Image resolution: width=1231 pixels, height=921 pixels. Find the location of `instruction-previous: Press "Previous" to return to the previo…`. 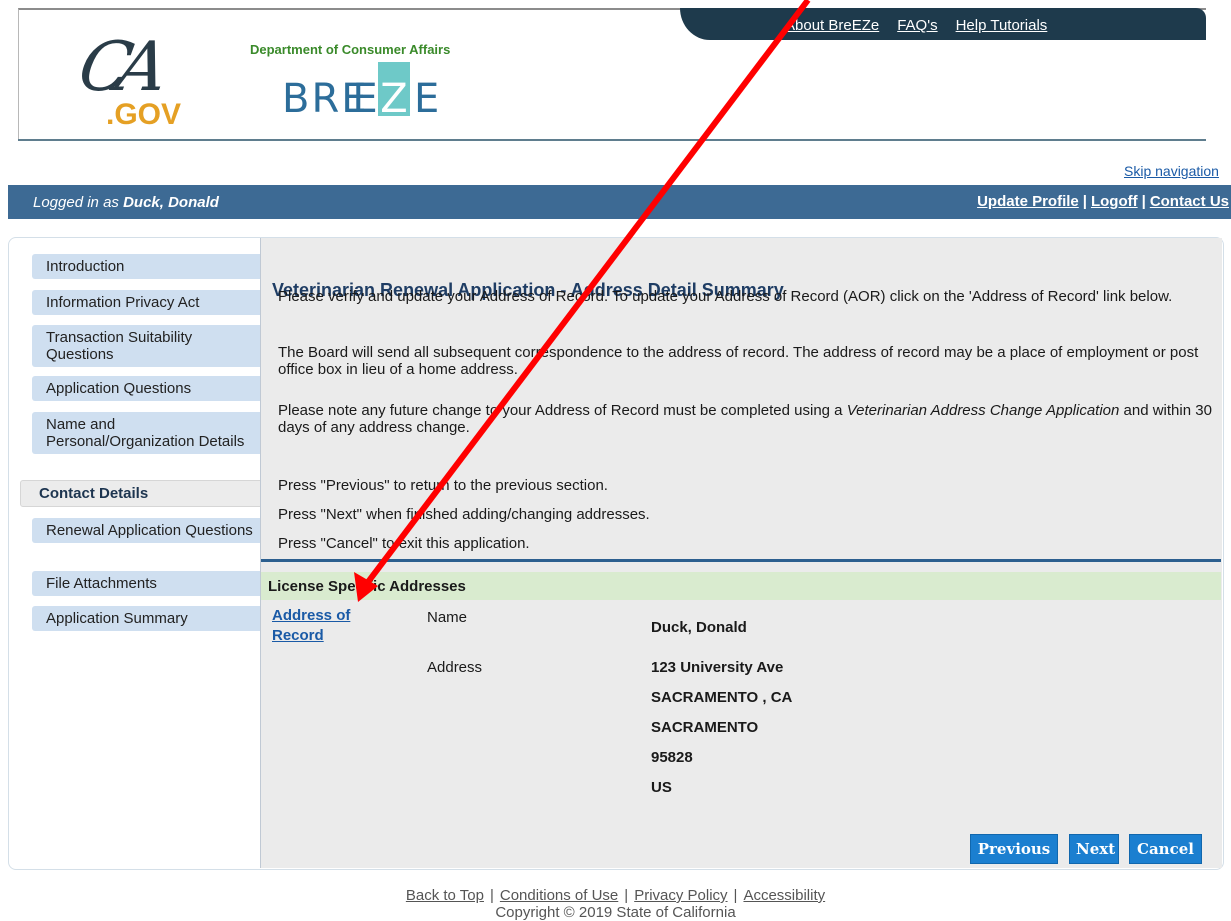

instruction-previous: Press "Previous" to return to the previo… is located at coordinates (443, 485).